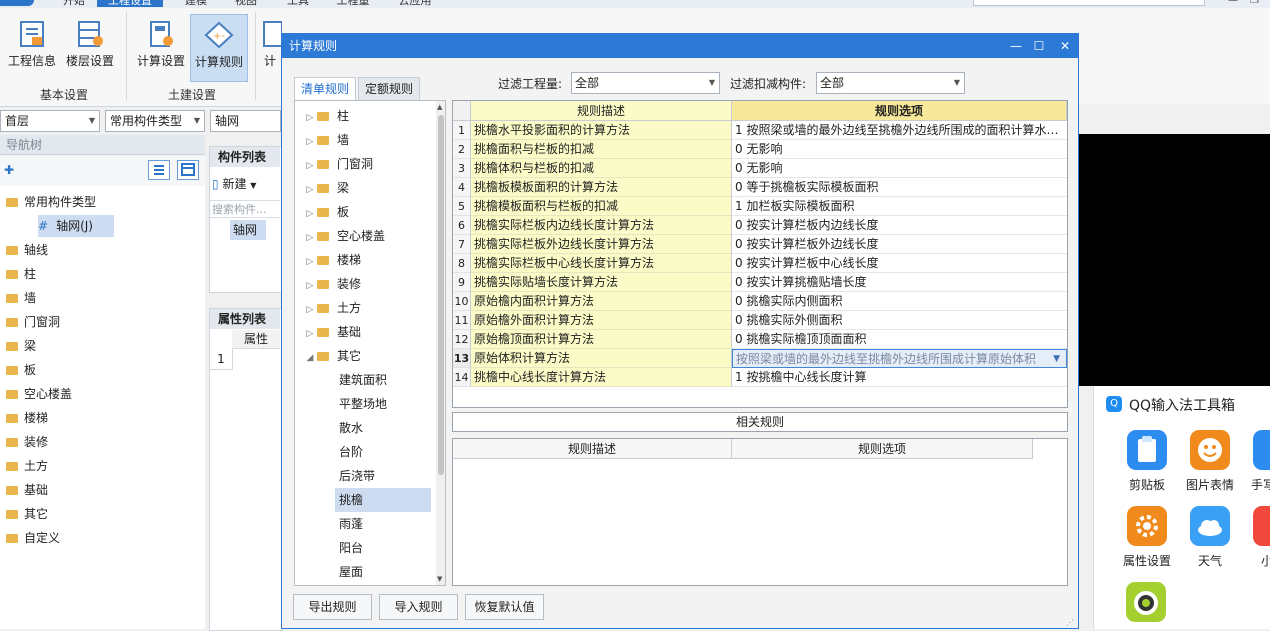 This screenshot has height=631, width=1270. Describe the element at coordinates (130, 3) in the screenshot. I see `menu-tab-project-settings: 工程设置` at that location.